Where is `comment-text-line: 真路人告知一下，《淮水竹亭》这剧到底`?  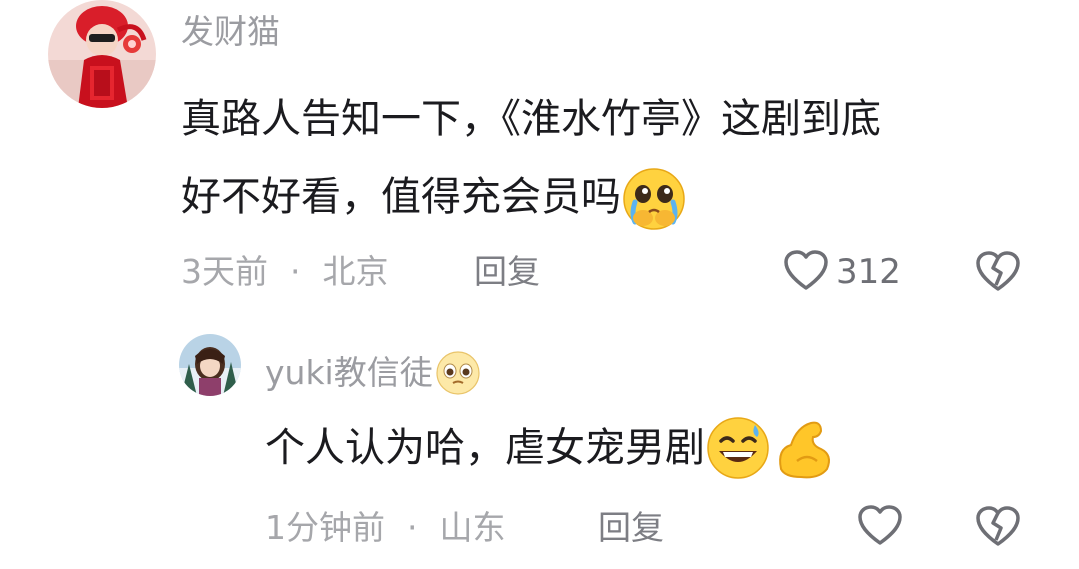
comment-text-line: 真路人告知一下，《淮水竹亭》这剧到底 is located at coordinates (531, 119).